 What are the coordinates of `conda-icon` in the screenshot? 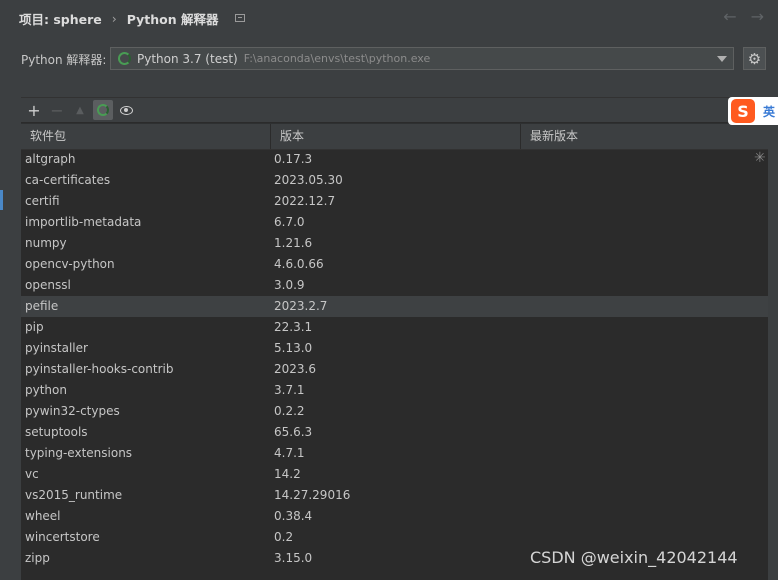 It's located at (103, 110).